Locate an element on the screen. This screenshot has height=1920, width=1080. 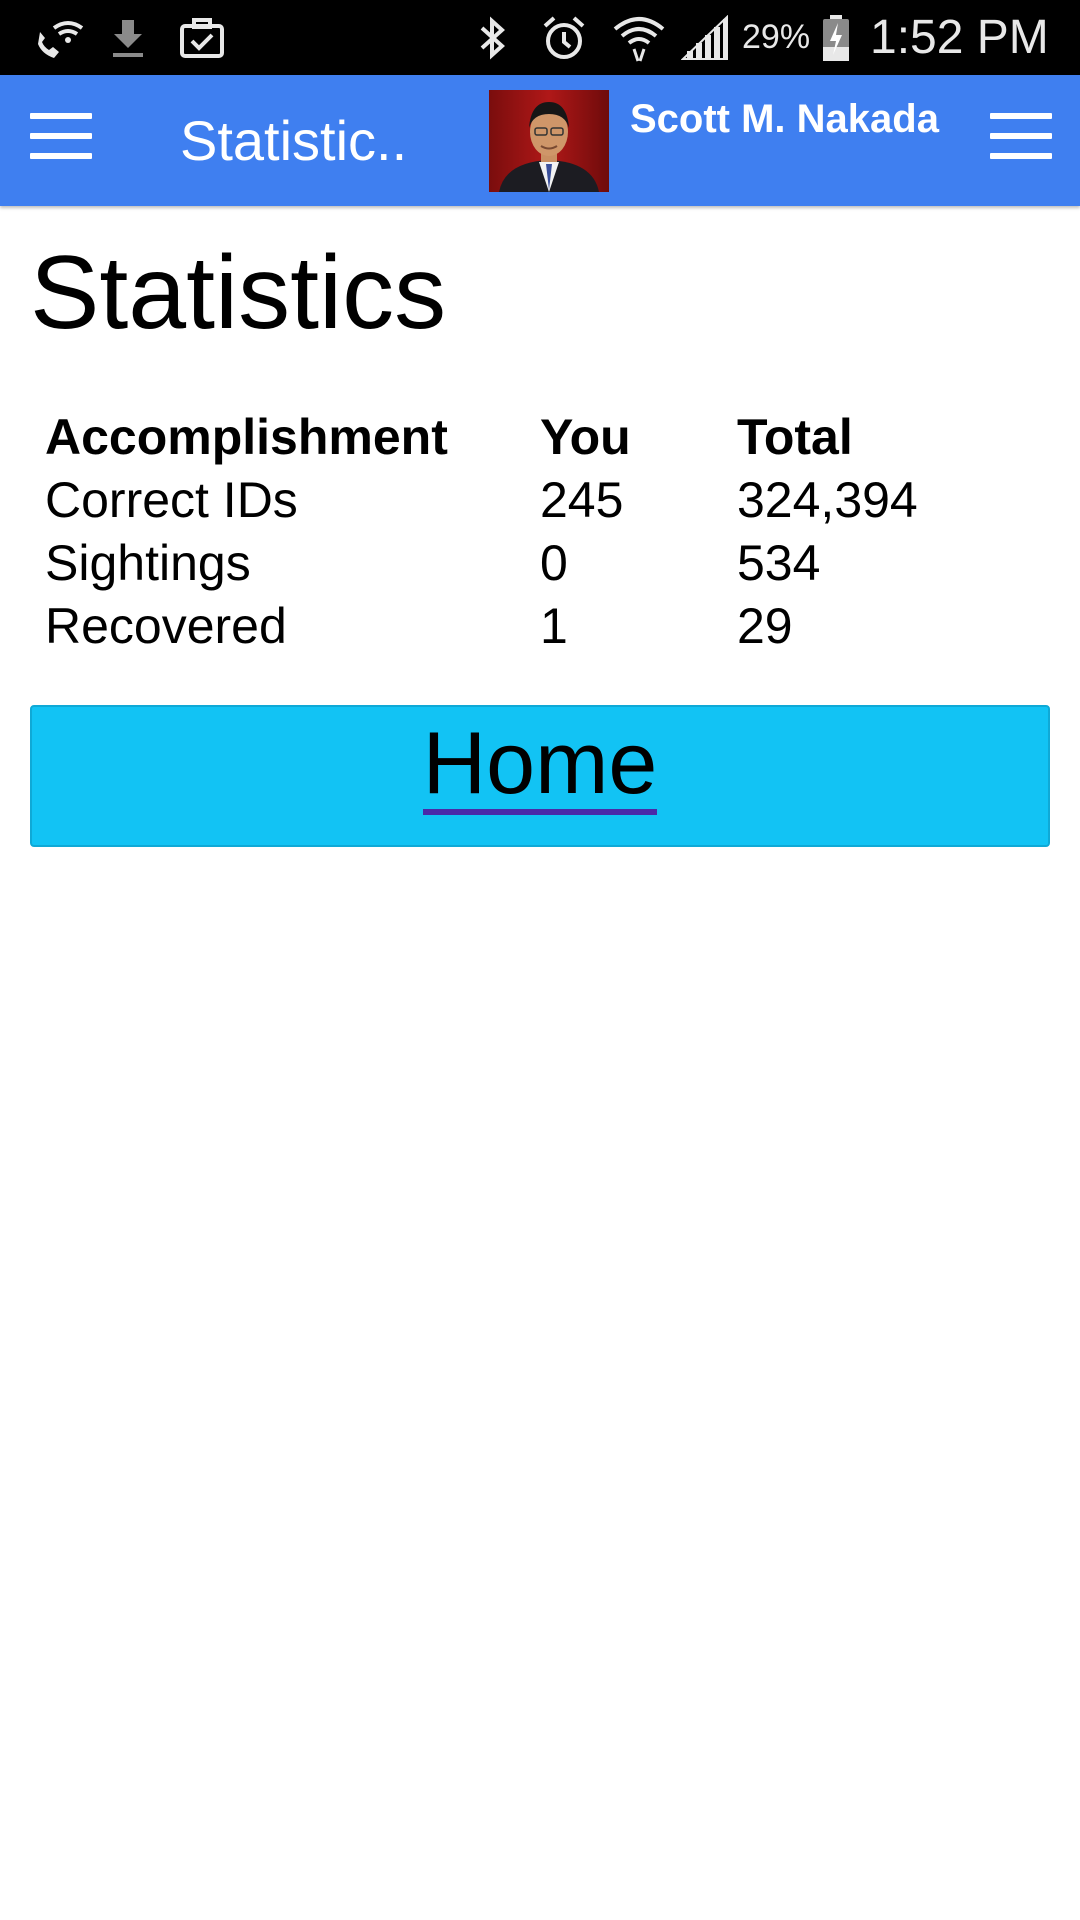
table-row: Correct IDs 245 324,394 is located at coordinates (521, 499).